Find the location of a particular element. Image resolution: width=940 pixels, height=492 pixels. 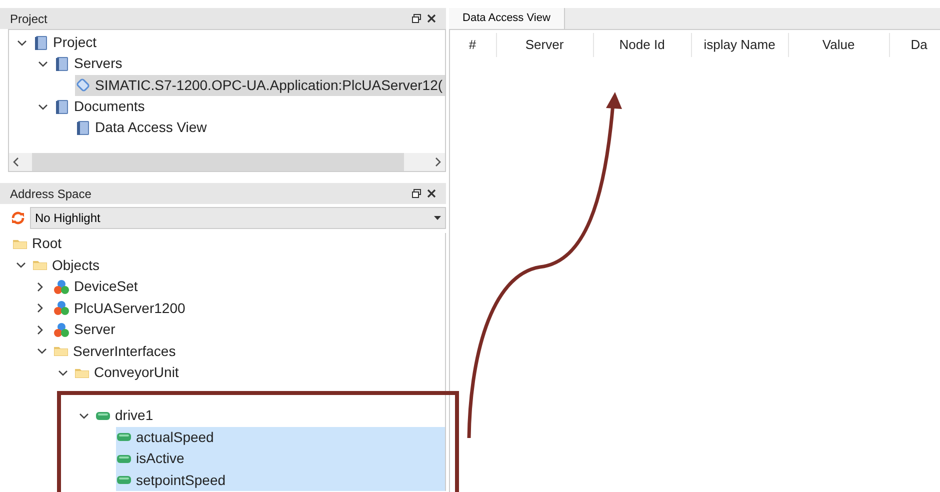

refresh-icon is located at coordinates (18, 218).